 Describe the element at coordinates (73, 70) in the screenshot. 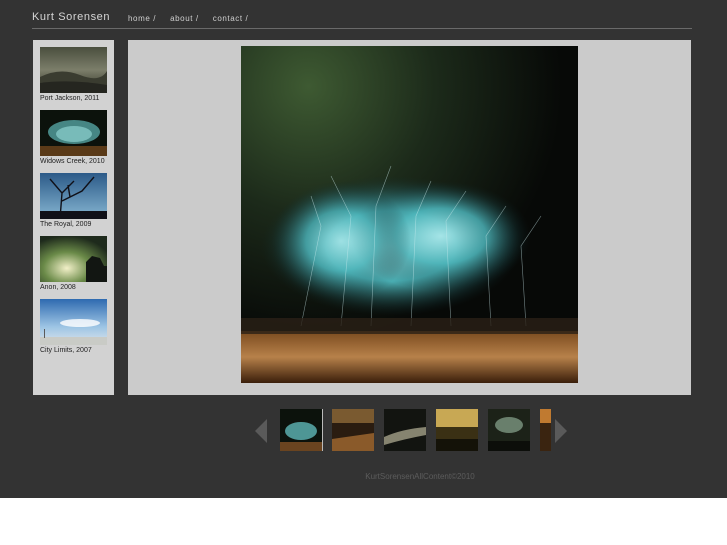

I see `gallery-thumb-port-jackson` at that location.